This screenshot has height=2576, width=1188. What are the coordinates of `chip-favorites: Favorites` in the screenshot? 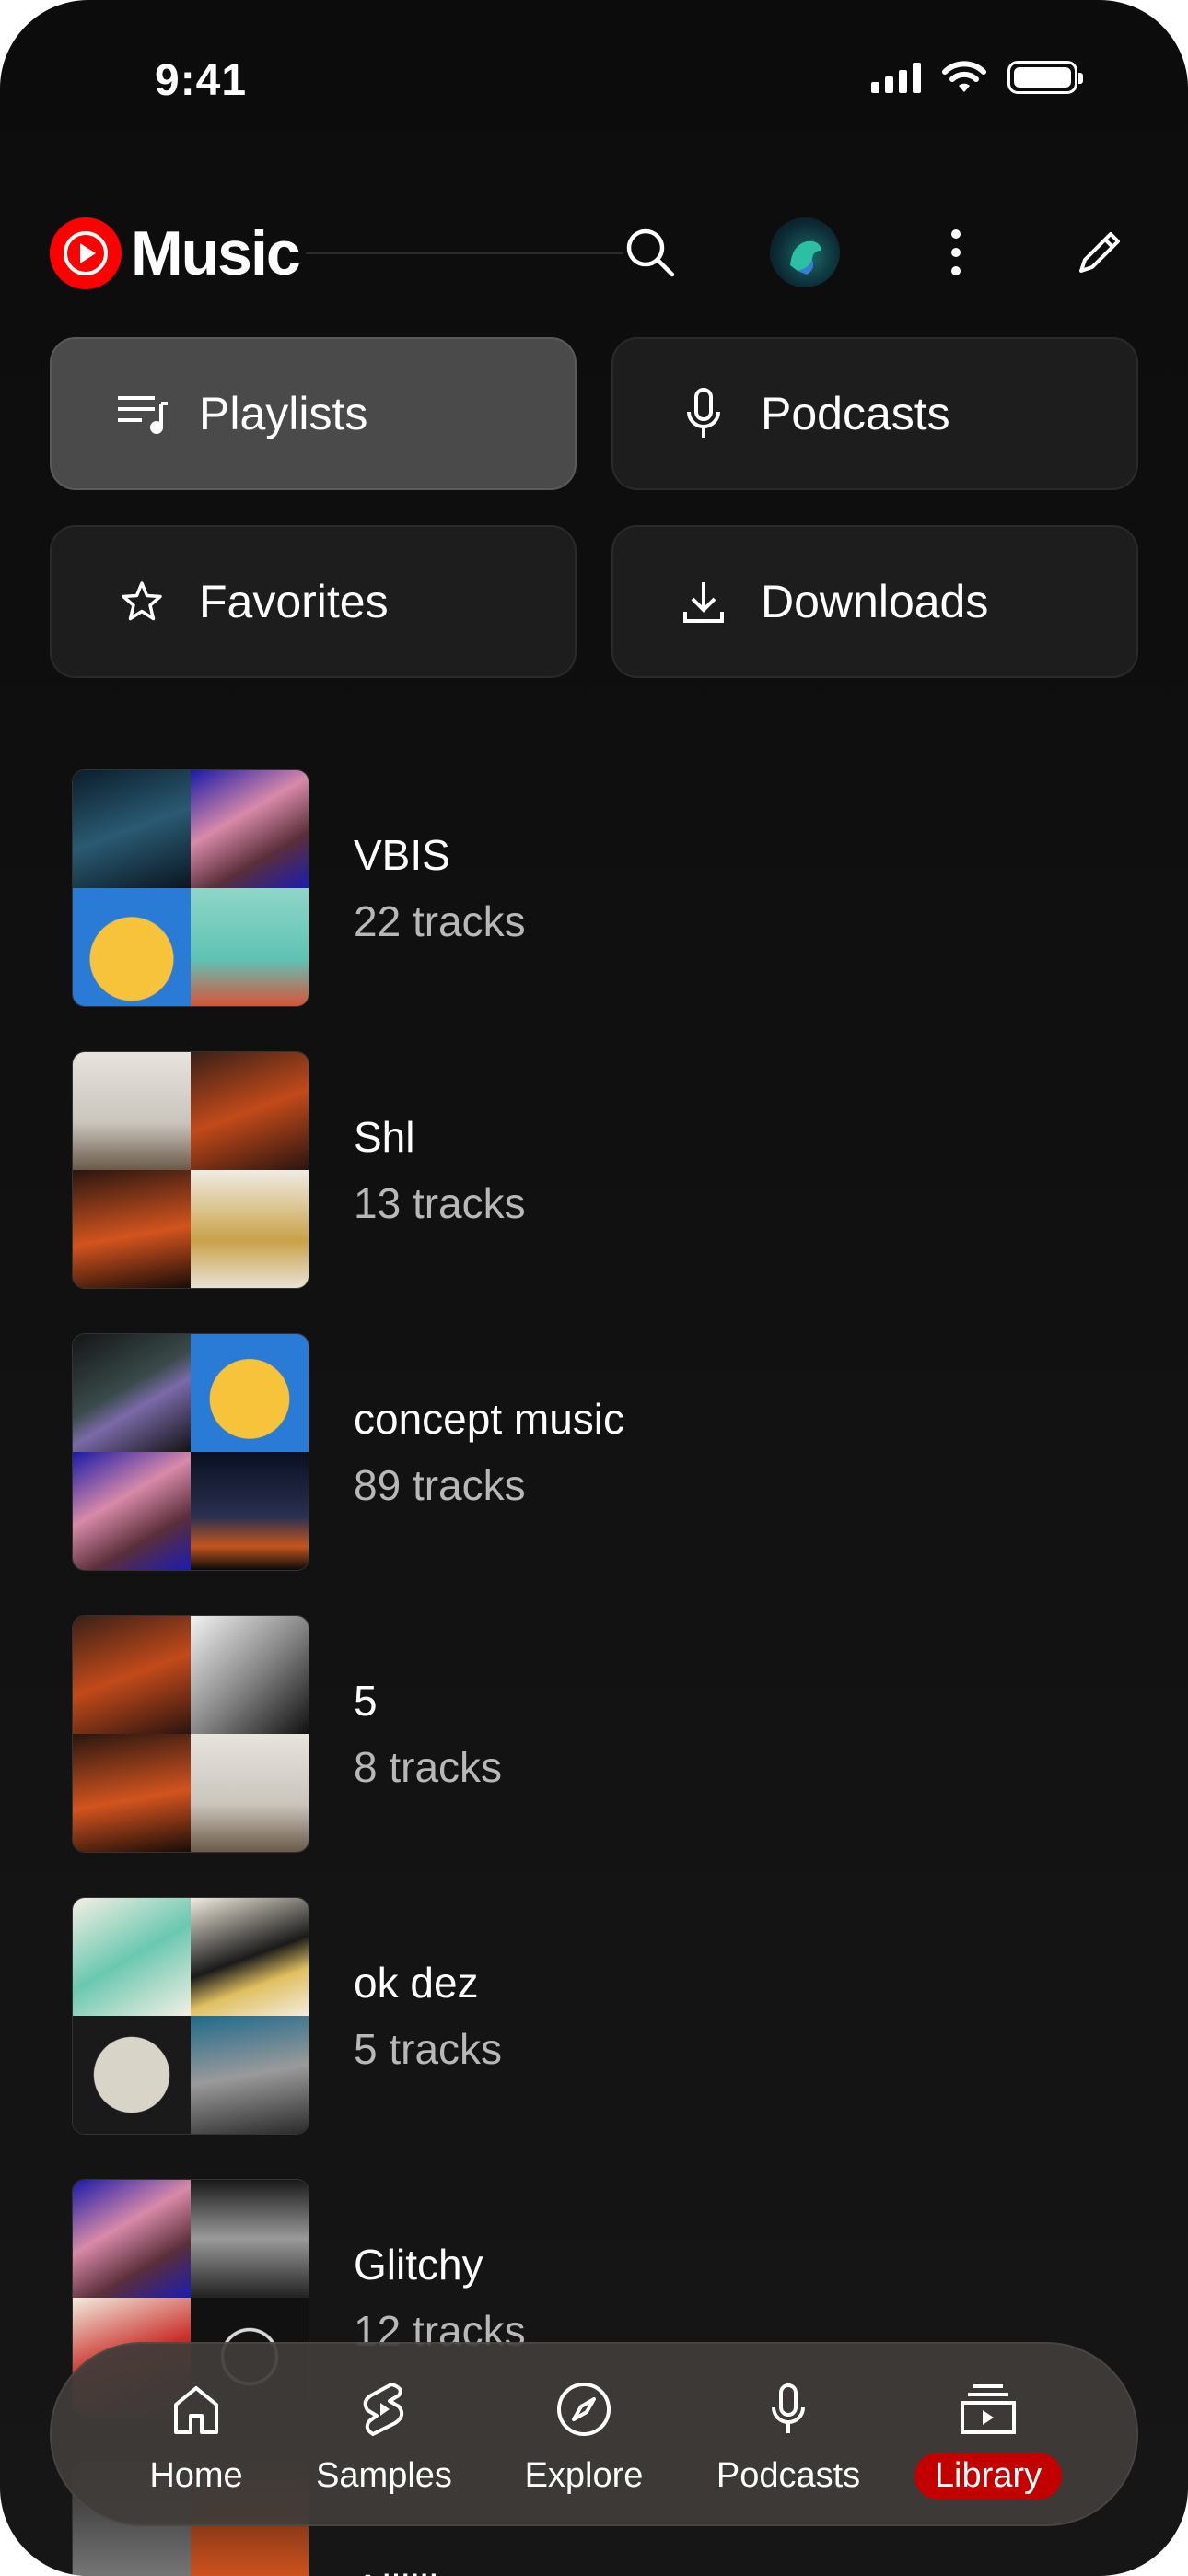 It's located at (313, 601).